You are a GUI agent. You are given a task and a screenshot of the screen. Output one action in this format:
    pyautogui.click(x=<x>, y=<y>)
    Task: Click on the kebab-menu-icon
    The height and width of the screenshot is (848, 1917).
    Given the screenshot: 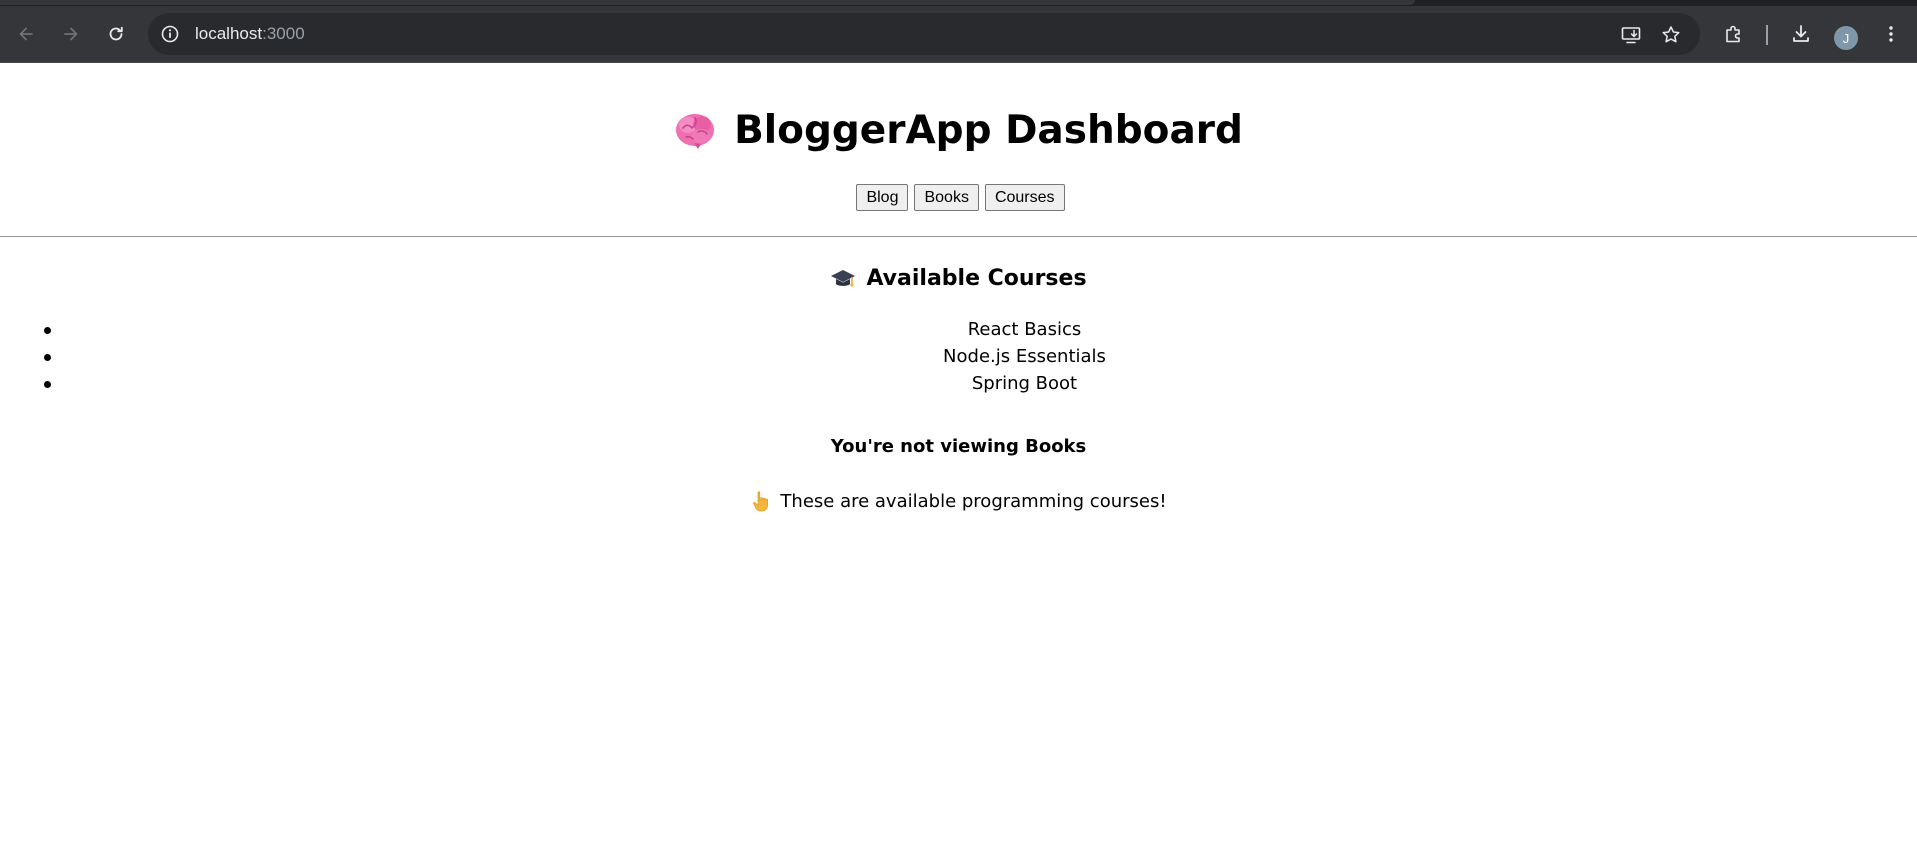 What is the action you would take?
    pyautogui.click(x=1891, y=34)
    